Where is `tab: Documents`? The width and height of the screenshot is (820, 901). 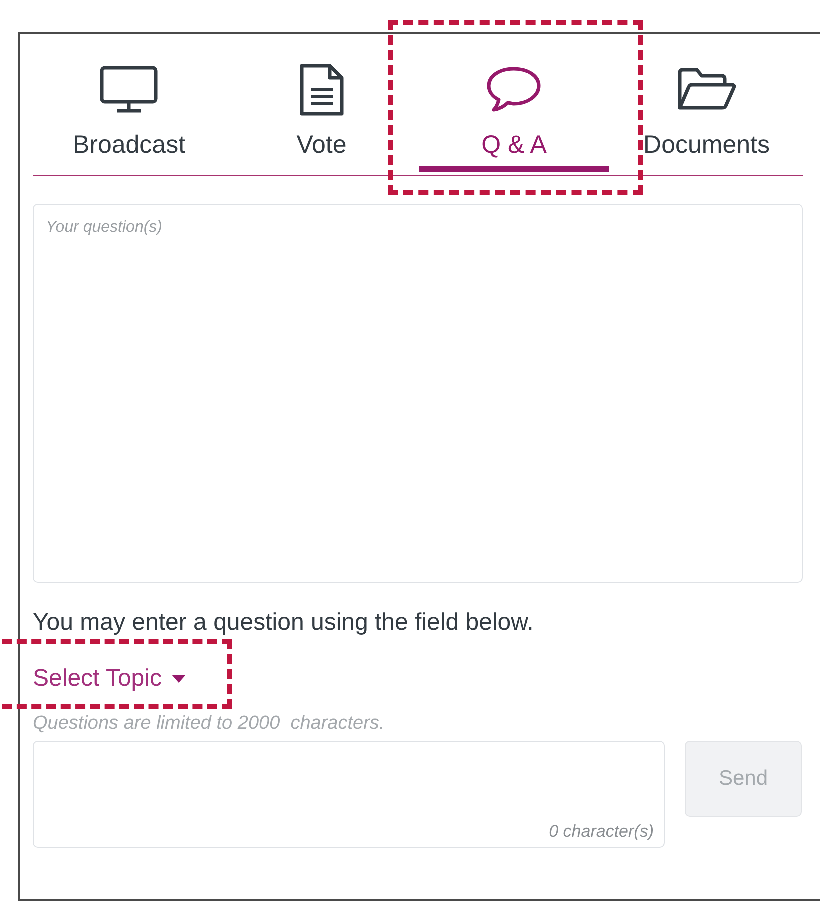 tab: Documents is located at coordinates (707, 116).